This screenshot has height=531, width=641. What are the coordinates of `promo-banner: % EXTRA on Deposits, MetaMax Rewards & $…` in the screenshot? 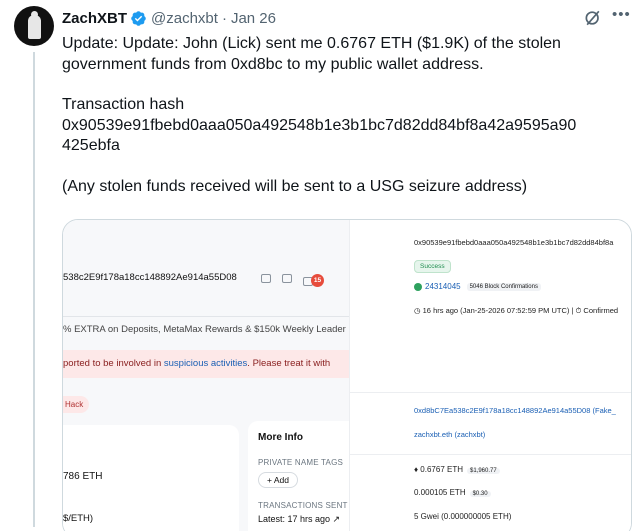 It's located at (204, 329).